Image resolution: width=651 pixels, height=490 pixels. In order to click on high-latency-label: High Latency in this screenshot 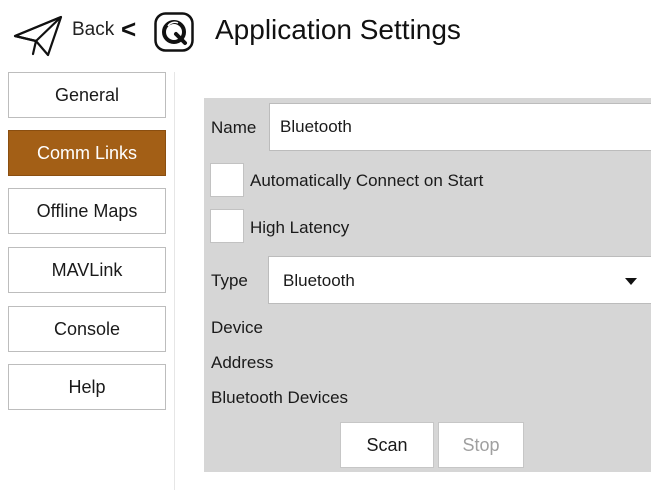, I will do `click(300, 227)`.